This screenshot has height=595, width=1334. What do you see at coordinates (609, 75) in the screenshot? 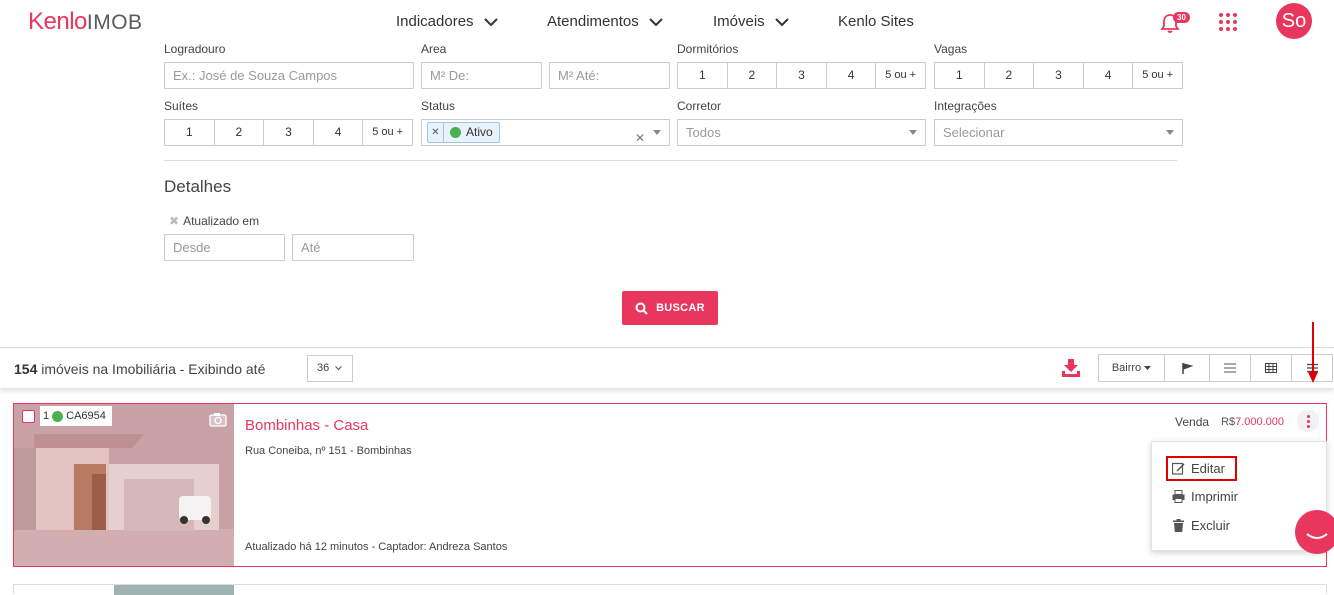
I see `area-to-input: M² Até:` at bounding box center [609, 75].